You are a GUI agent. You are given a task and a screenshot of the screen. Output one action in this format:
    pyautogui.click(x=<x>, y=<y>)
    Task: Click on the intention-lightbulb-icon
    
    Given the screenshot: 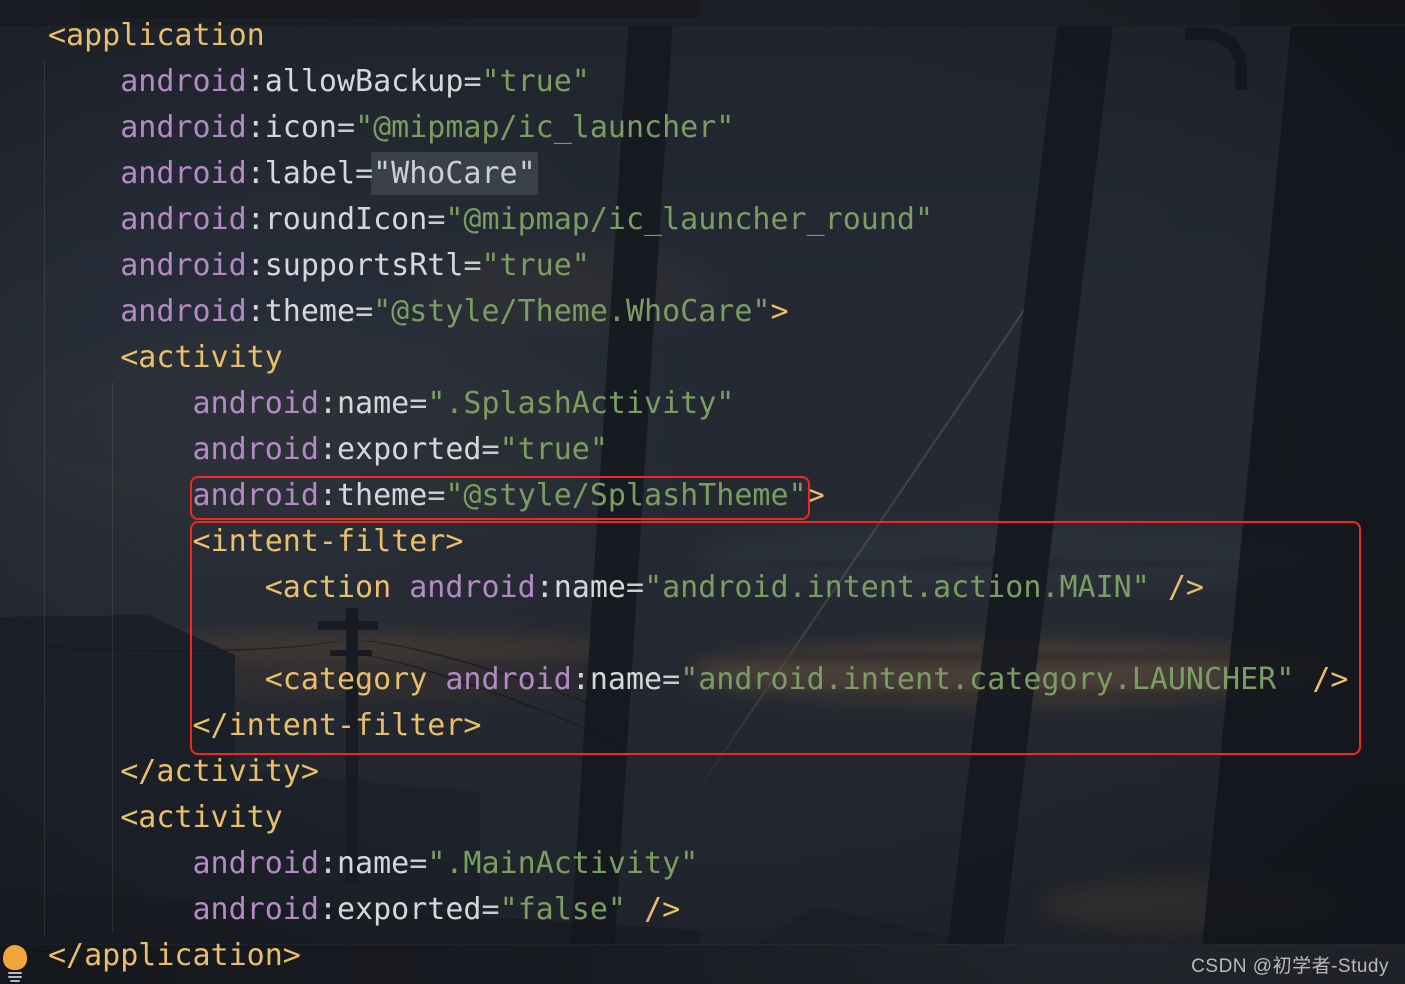 What is the action you would take?
    pyautogui.click(x=15, y=964)
    